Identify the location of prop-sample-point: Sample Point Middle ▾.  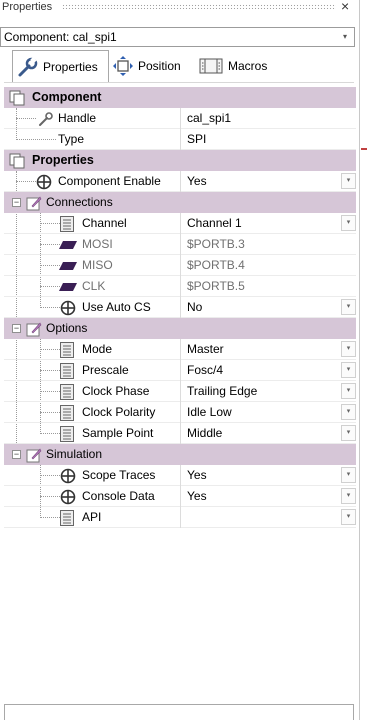
(180, 433).